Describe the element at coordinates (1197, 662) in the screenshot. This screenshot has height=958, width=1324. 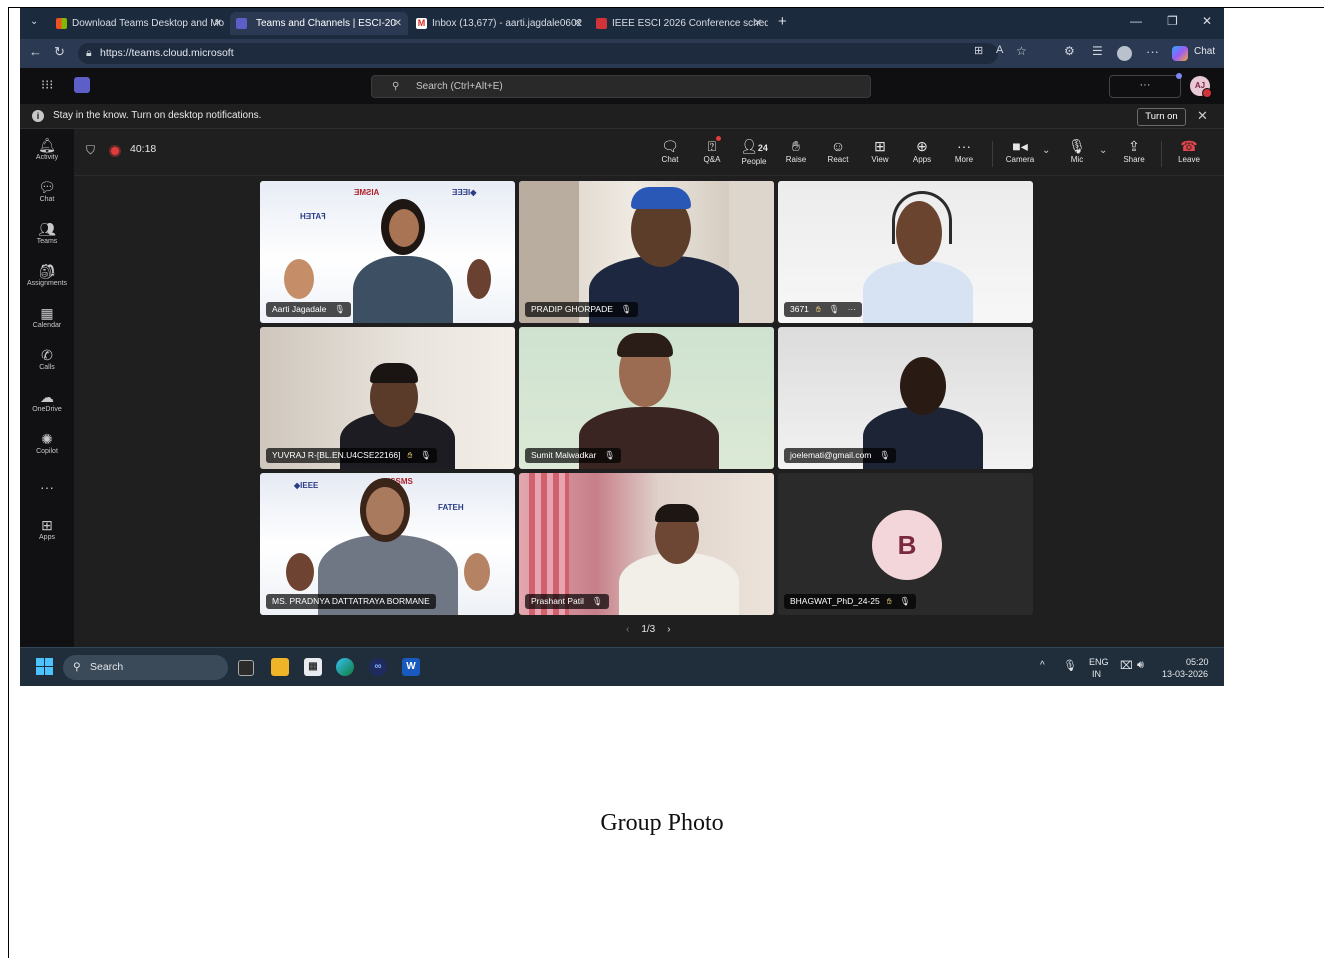
I see `clock-time: 05:20` at that location.